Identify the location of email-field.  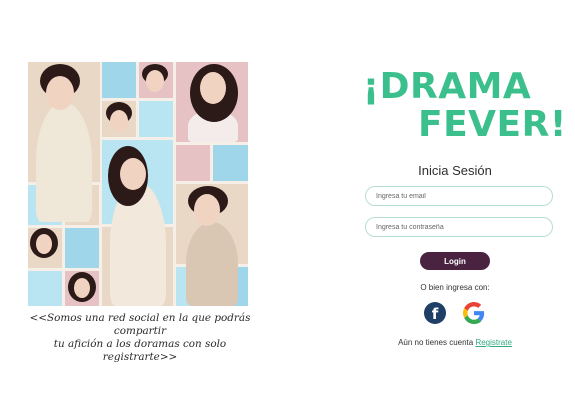
(459, 196).